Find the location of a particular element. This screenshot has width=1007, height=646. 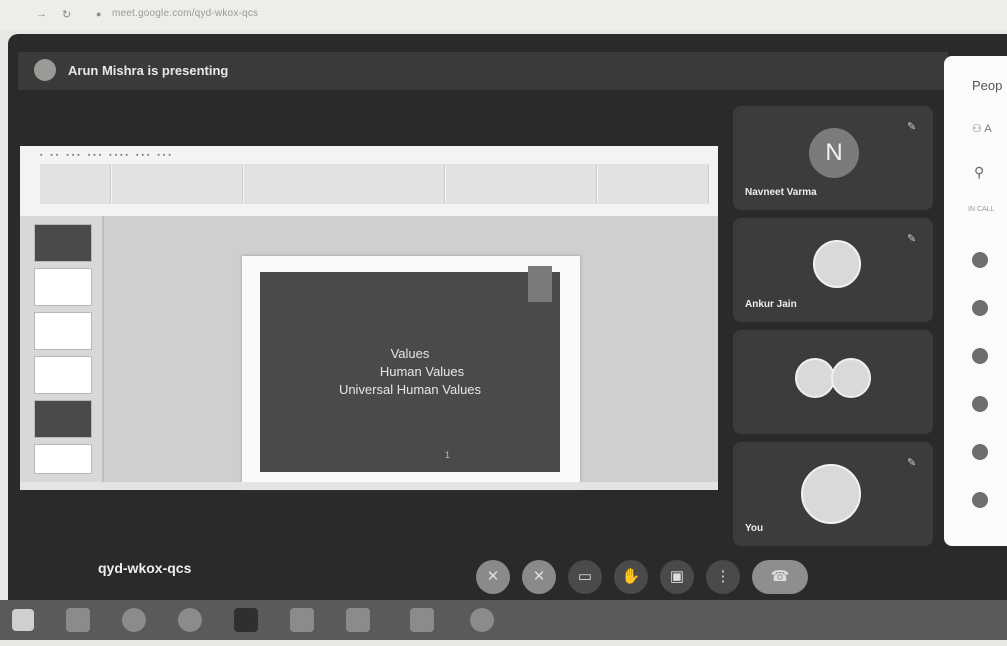

browser-address-bar: → ↻ ● meet.google.com/qyd-wkox-qcs is located at coordinates (503, 15).